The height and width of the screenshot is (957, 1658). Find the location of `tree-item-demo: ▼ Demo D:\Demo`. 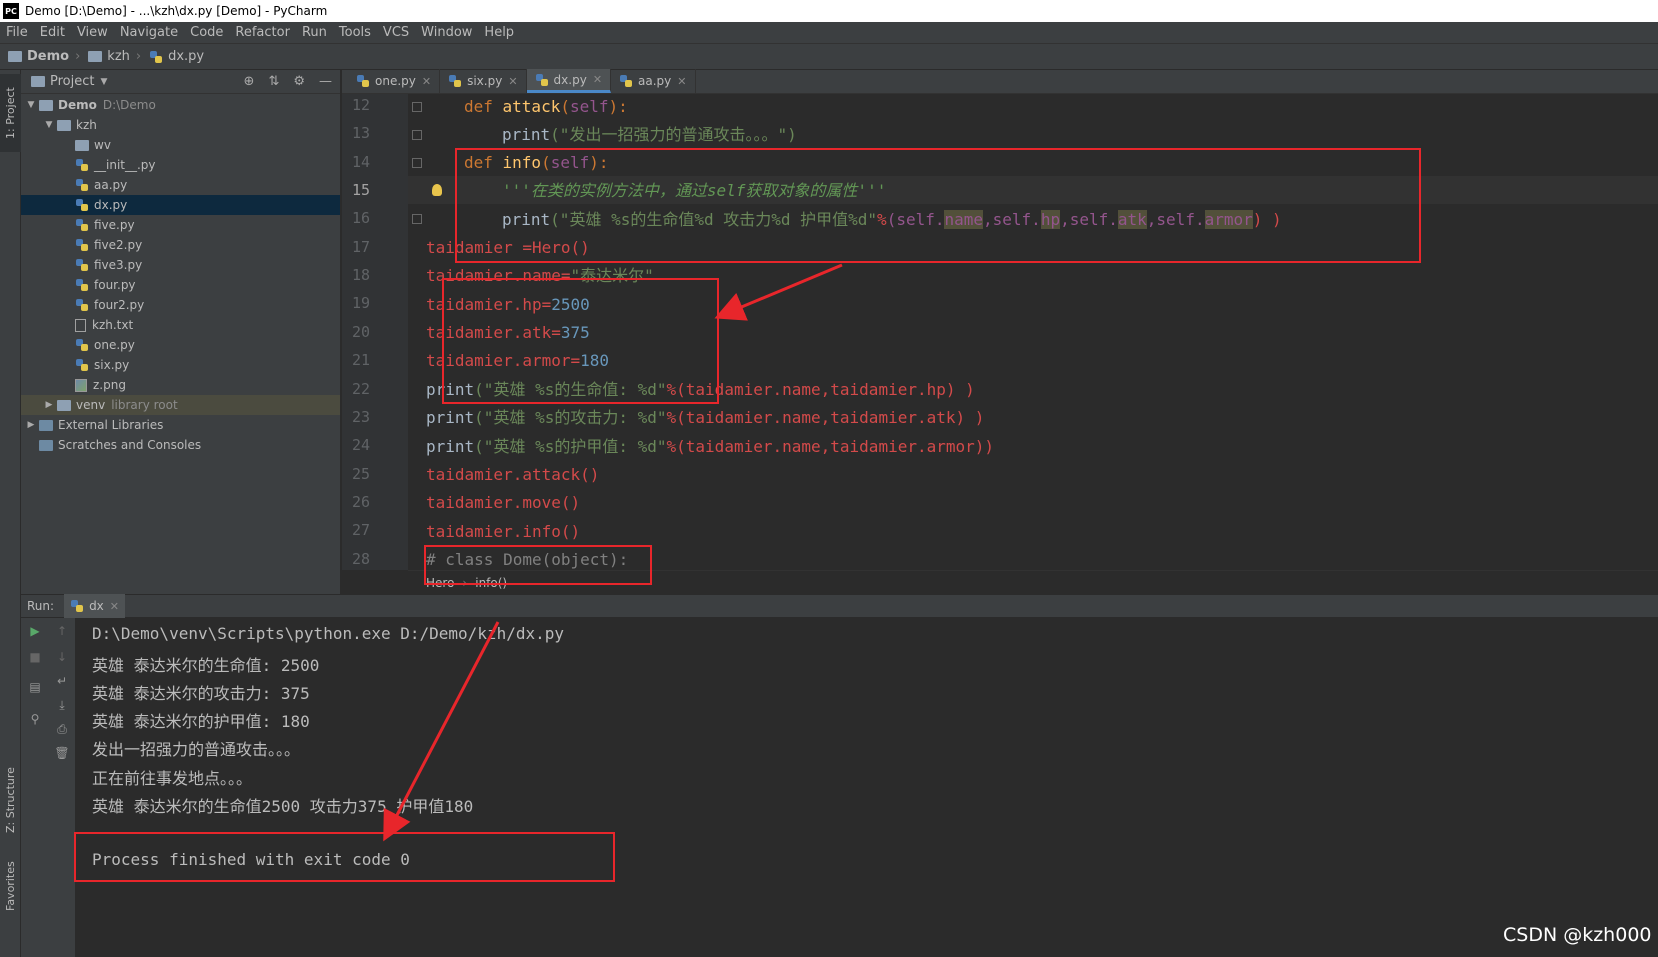

tree-item-demo: ▼ Demo D:\Demo is located at coordinates (180, 105).